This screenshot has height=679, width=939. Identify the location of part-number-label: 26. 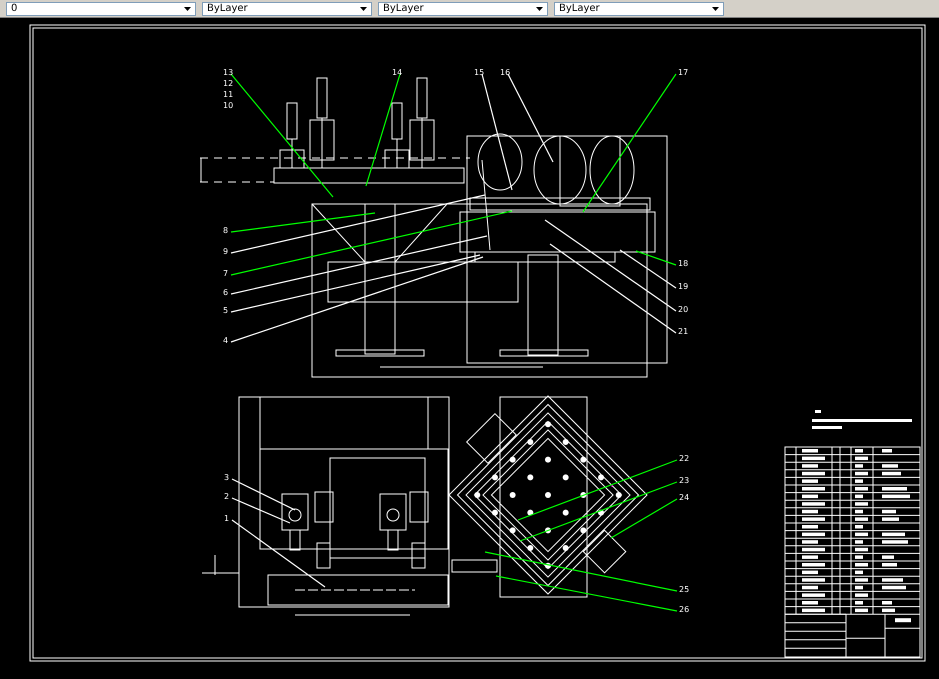
(684, 609).